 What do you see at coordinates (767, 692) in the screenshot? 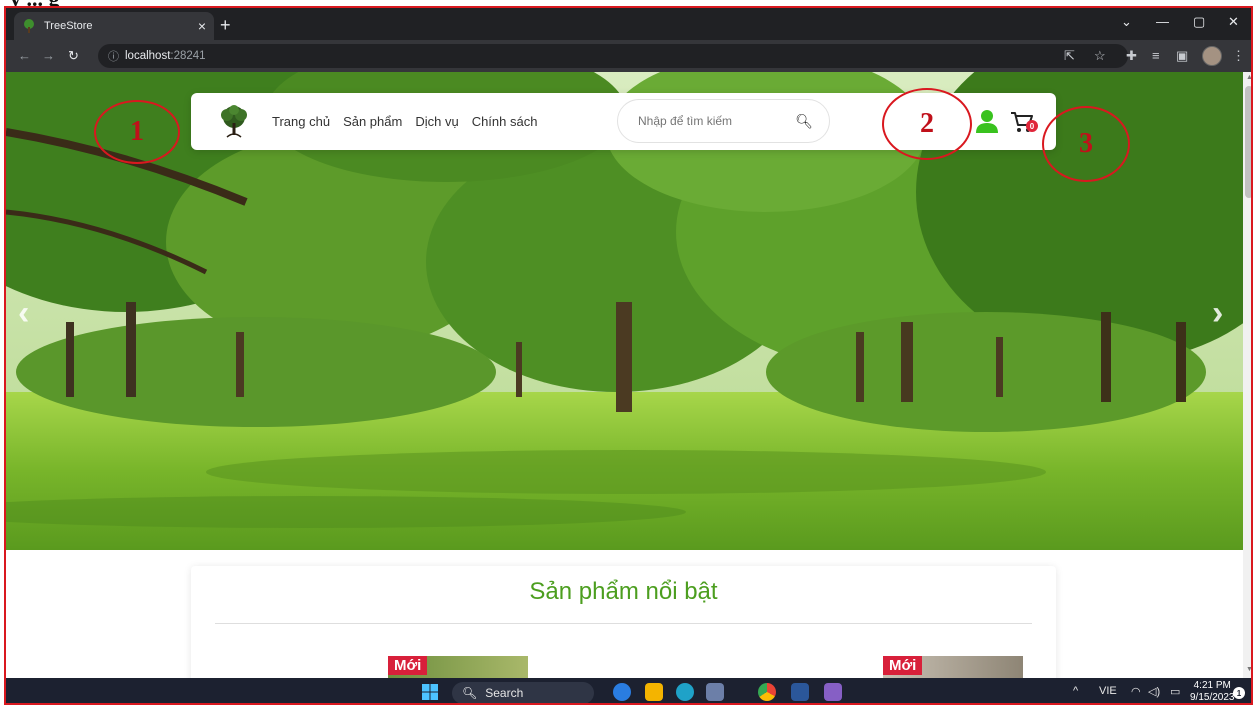
I see `chrome-icon` at bounding box center [767, 692].